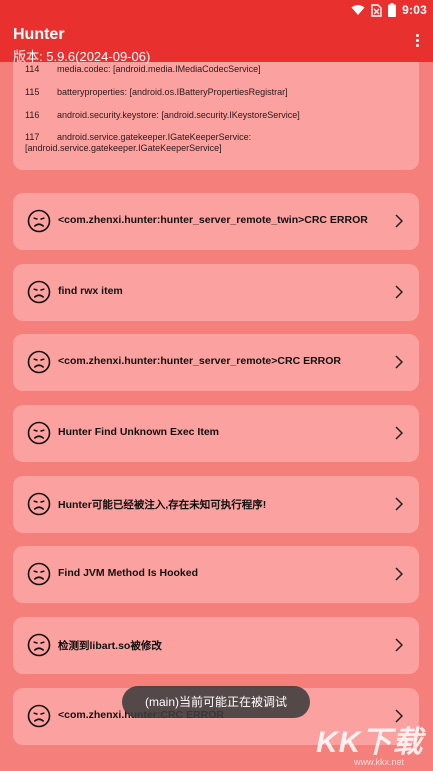 This screenshot has width=433, height=771. Describe the element at coordinates (162, 505) in the screenshot. I see `list-item-label: Hunter可能已经被注入,存在未知可执行程序!` at that location.